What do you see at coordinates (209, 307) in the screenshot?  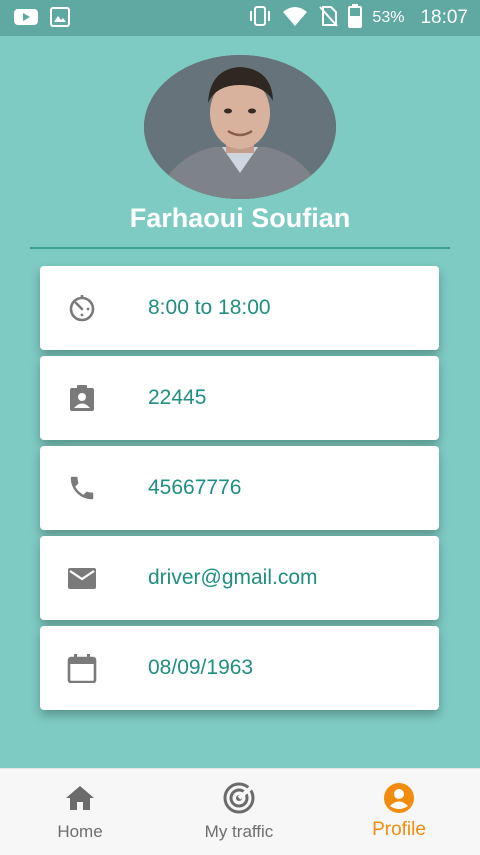 I see `working-hours-value: 8:00 to 18:00` at bounding box center [209, 307].